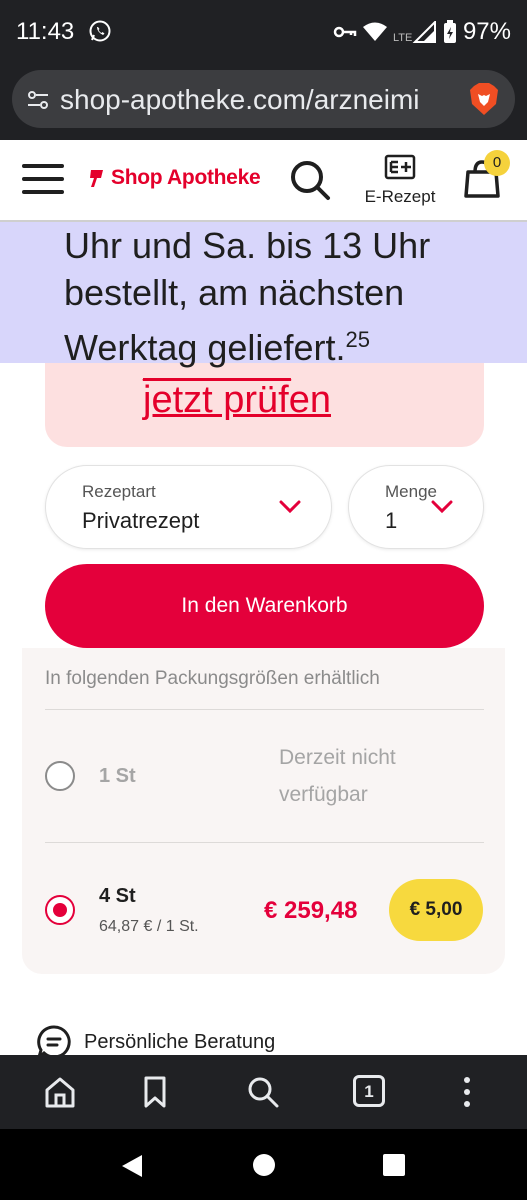 This screenshot has height=1200, width=527. What do you see at coordinates (119, 491) in the screenshot?
I see `prescription-type-caption: Rezeptart` at bounding box center [119, 491].